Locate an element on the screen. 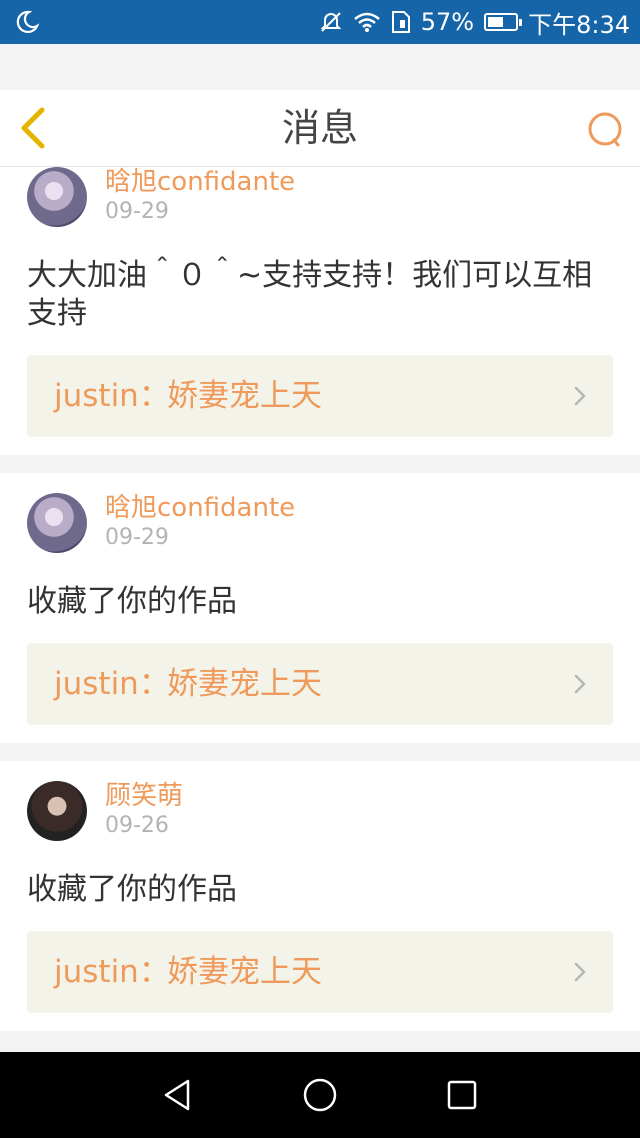 This screenshot has height=1138, width=640. battery-icon is located at coordinates (503, 22).